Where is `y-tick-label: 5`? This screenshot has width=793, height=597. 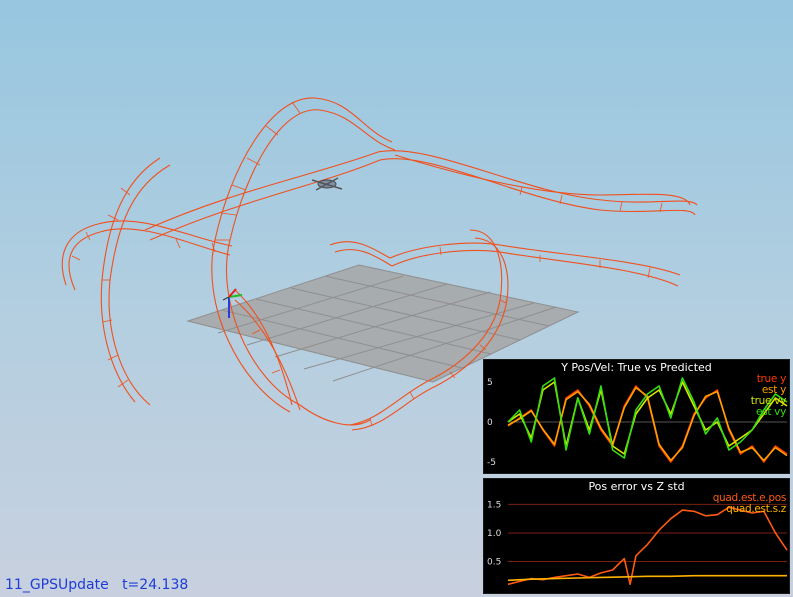 y-tick-label: 5 is located at coordinates (490, 383).